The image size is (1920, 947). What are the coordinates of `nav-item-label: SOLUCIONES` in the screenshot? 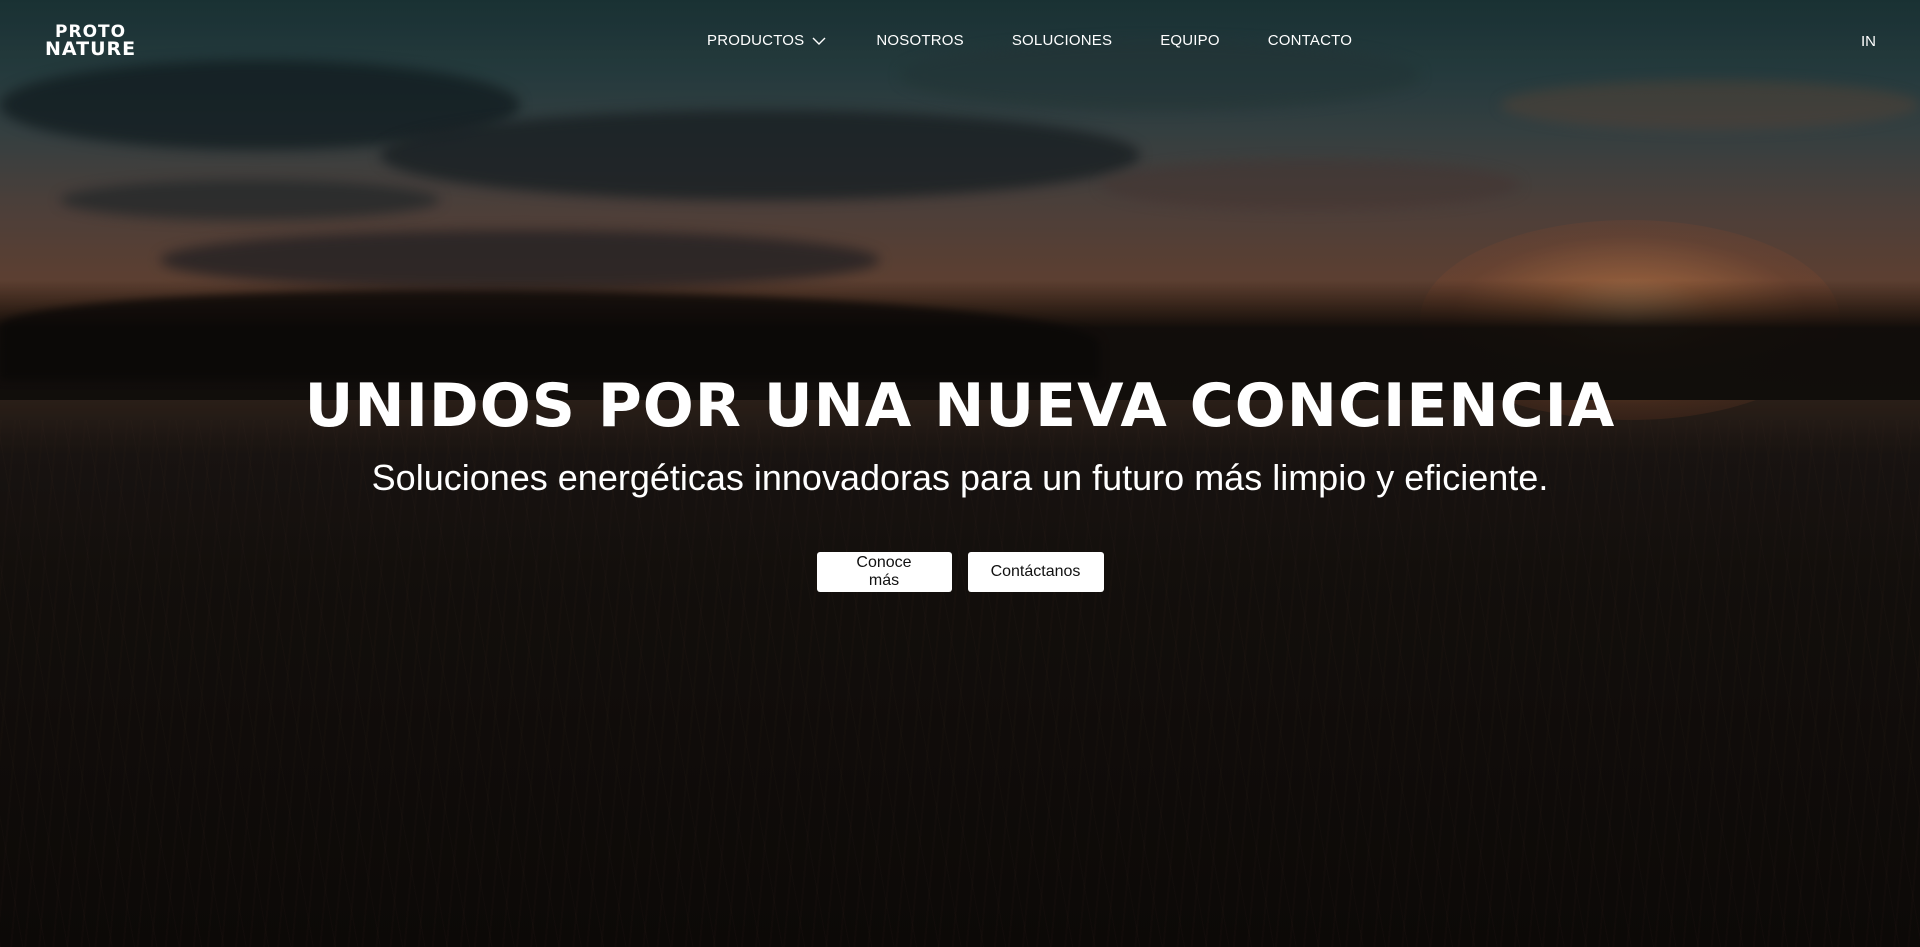 It's located at (1062, 40).